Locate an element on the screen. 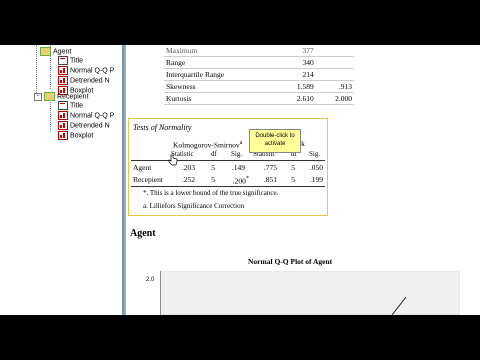 This screenshot has width=480, height=360. collapse-icon: − is located at coordinates (38, 96).